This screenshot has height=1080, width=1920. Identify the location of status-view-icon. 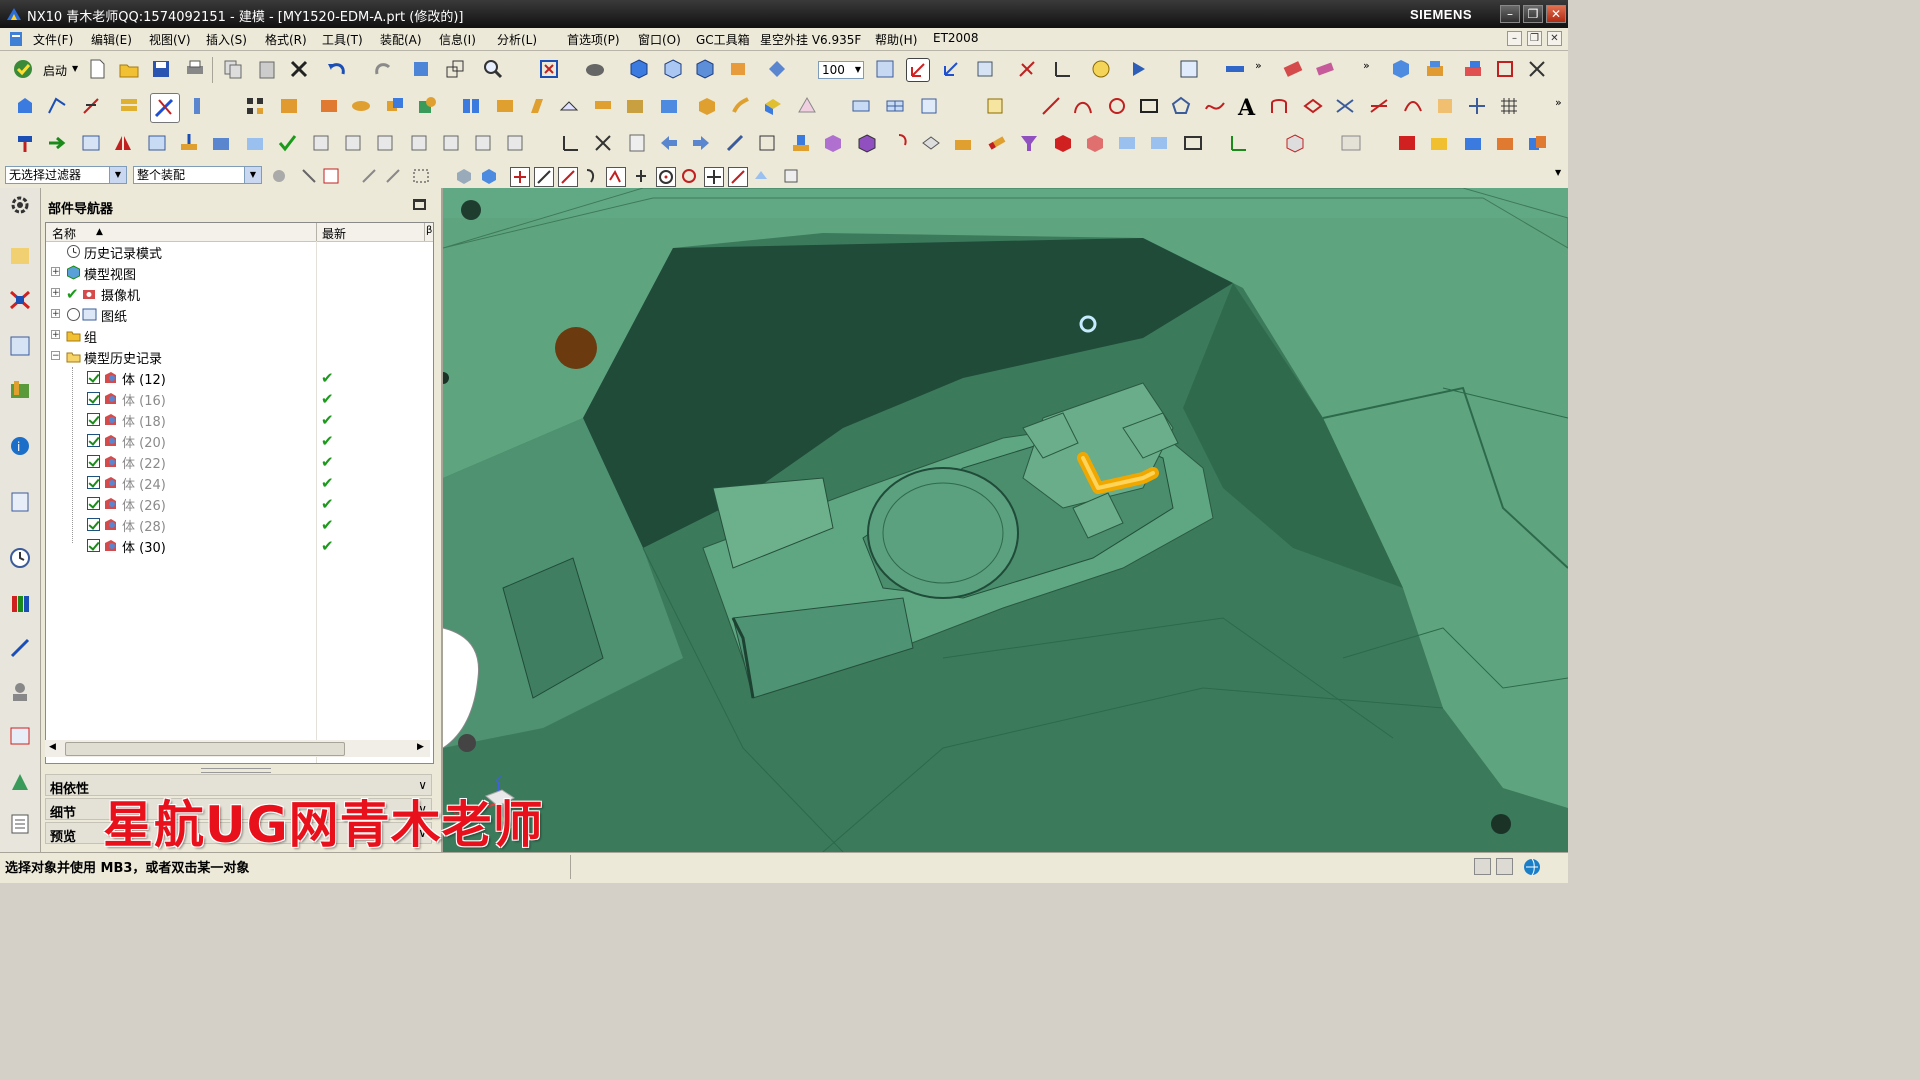
(1482, 866).